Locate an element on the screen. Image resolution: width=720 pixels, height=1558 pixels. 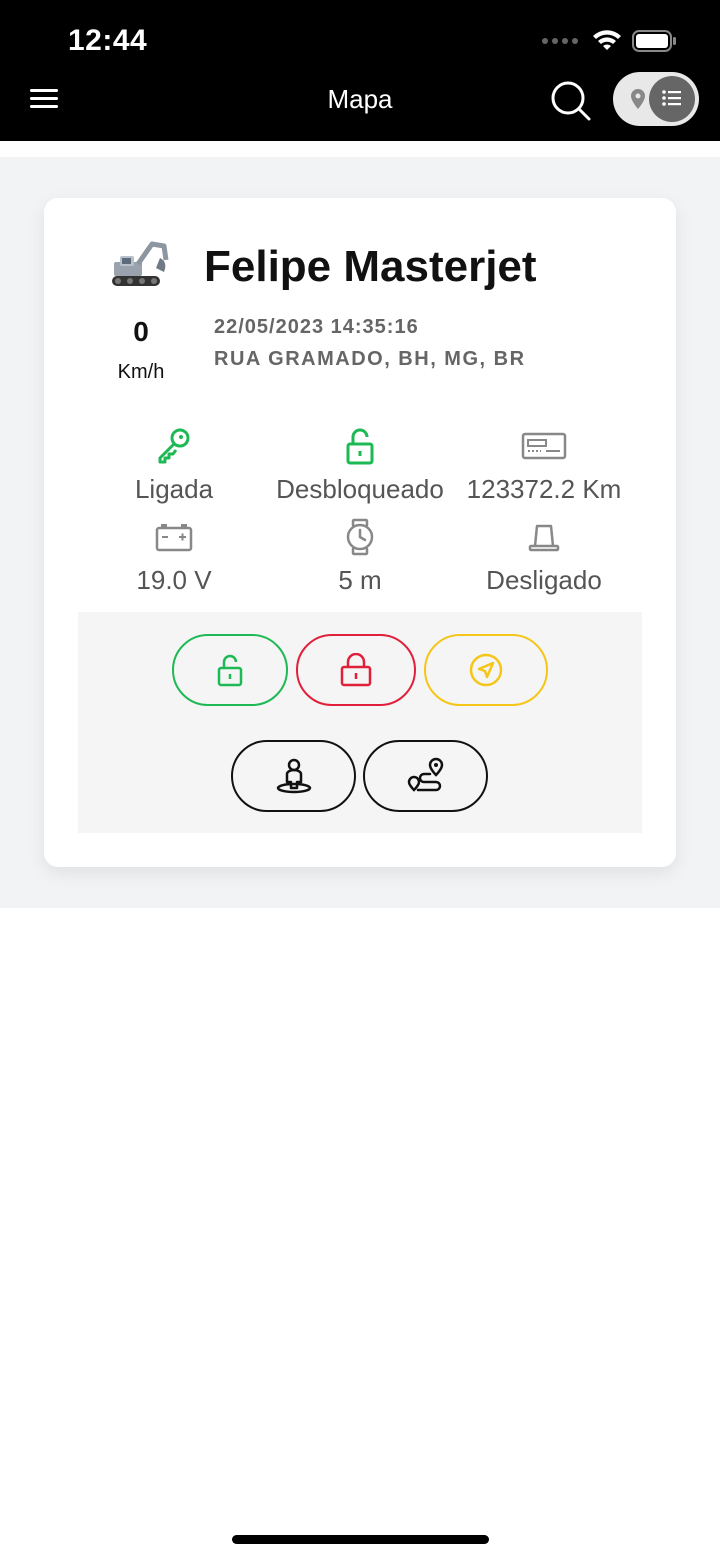
timer-icon is located at coordinates (360, 537).